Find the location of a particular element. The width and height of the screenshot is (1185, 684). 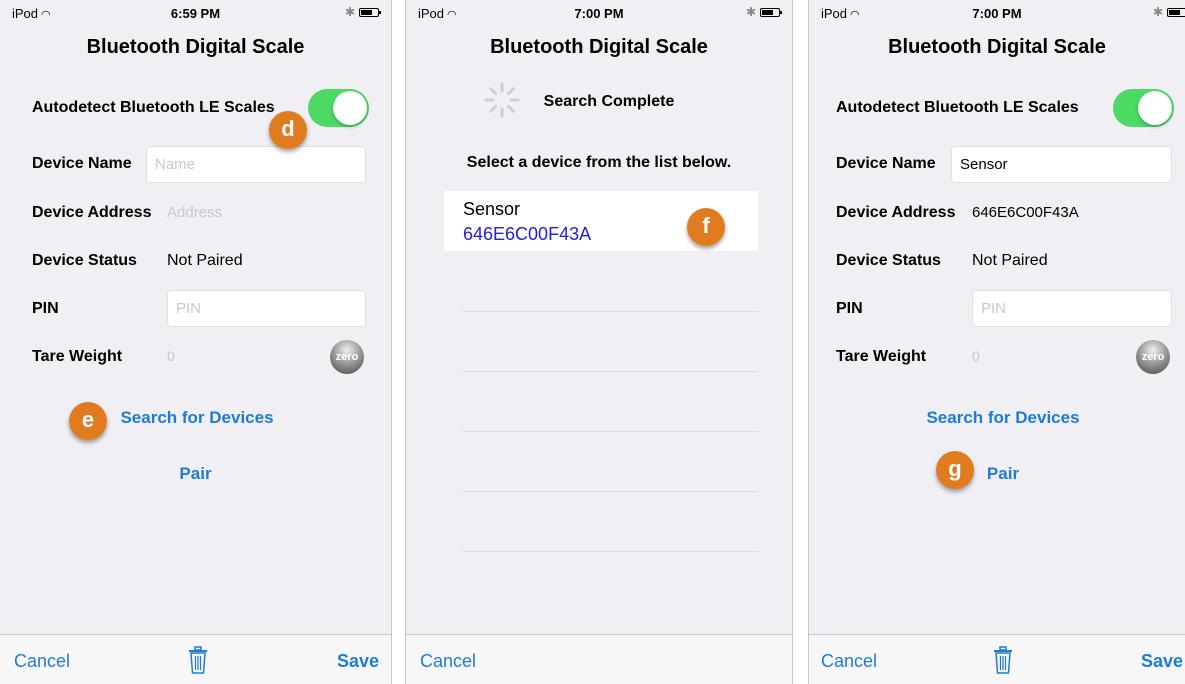

status-time: 6:59 PM is located at coordinates (195, 13).